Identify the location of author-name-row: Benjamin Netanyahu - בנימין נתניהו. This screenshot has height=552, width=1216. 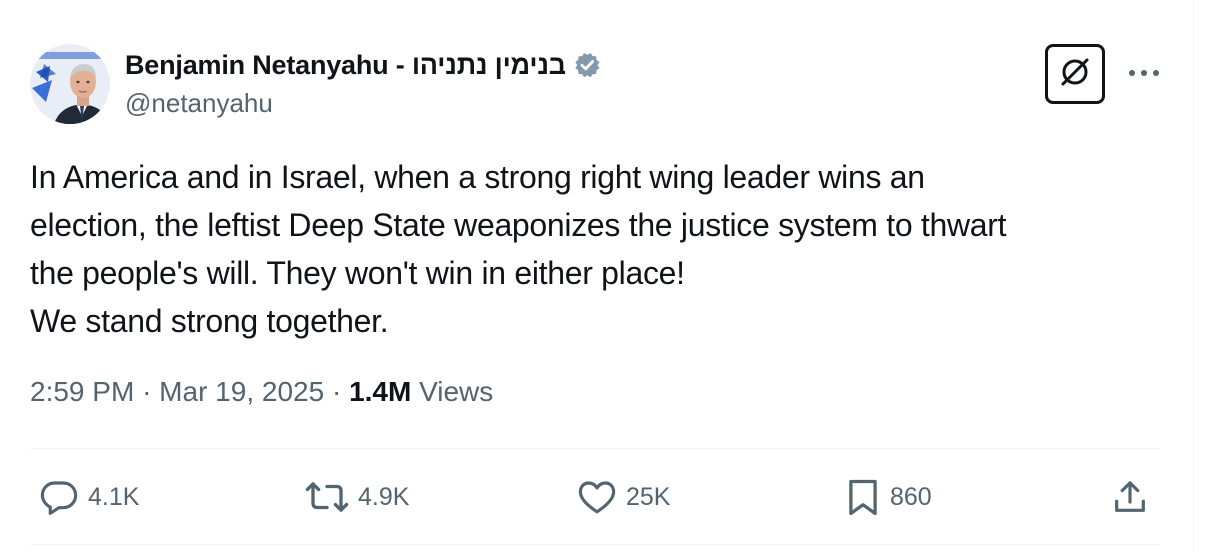
(363, 65).